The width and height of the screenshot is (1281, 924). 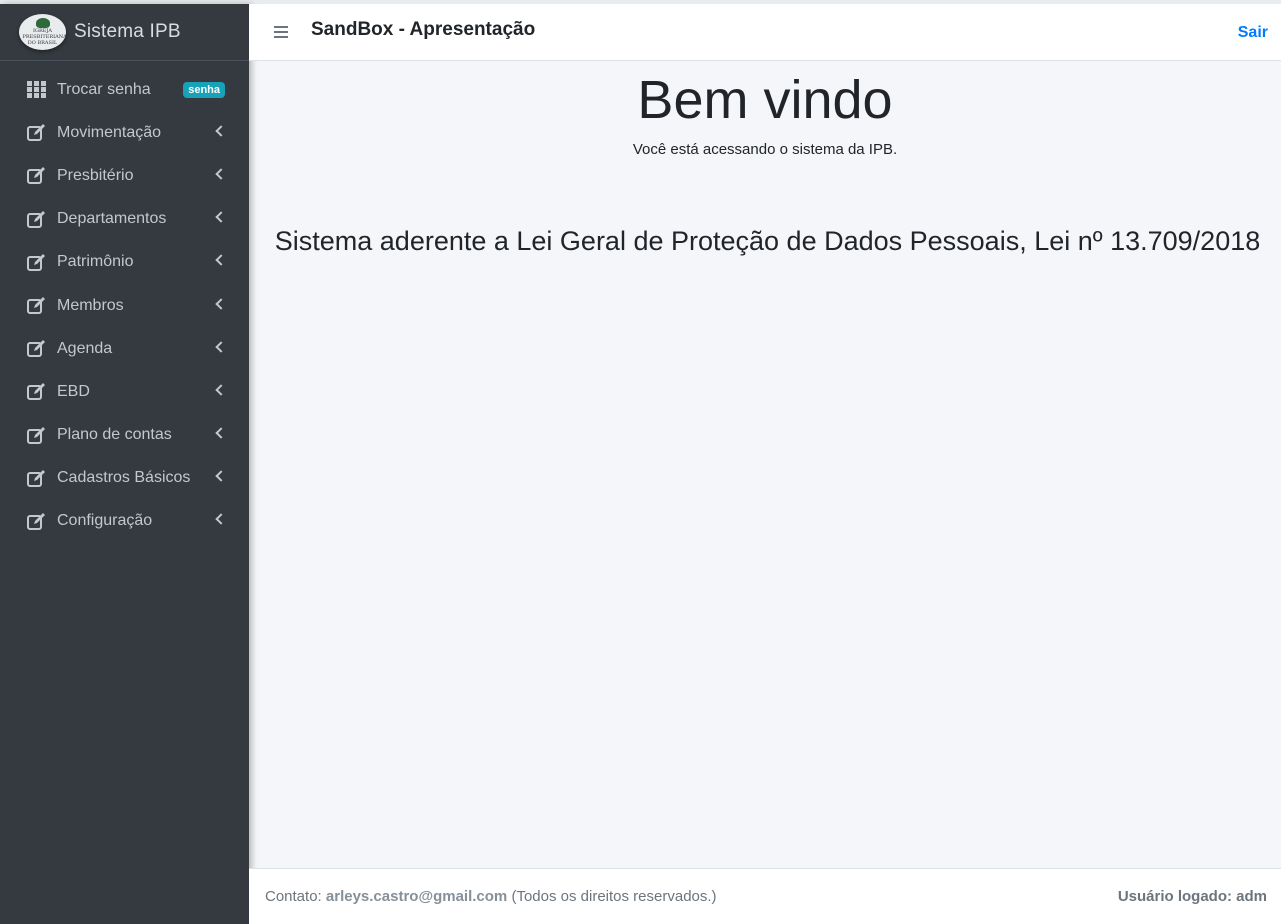 I want to click on tree-icon, so click(x=42, y=23).